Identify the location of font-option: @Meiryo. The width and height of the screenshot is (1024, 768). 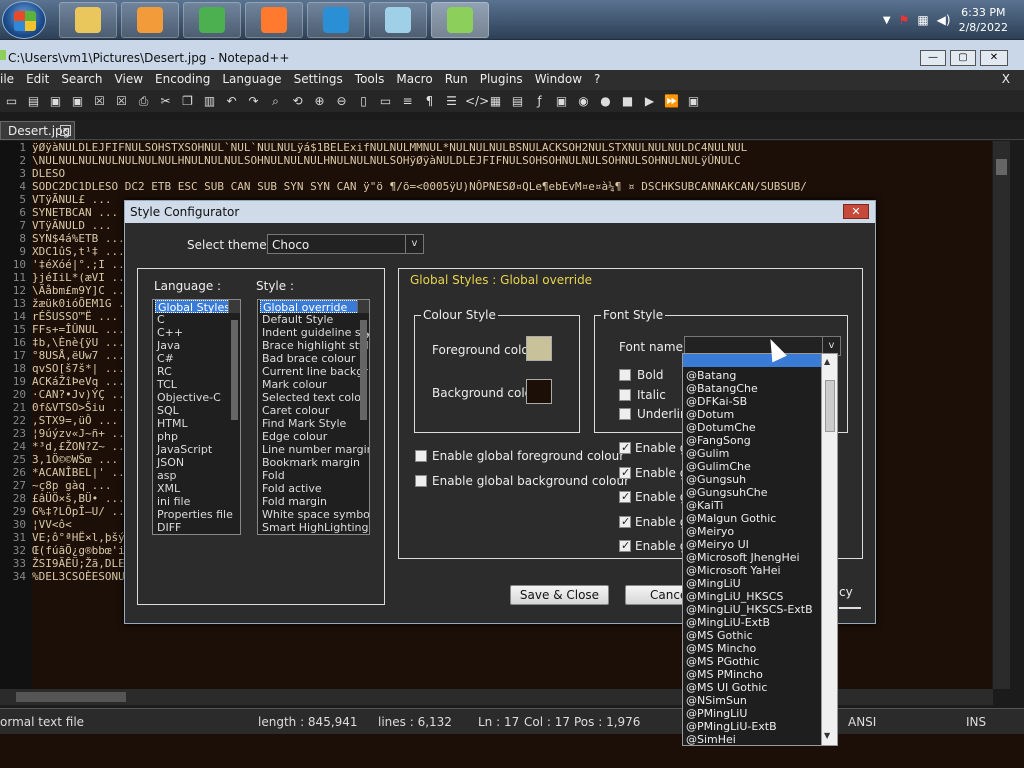
(760, 531).